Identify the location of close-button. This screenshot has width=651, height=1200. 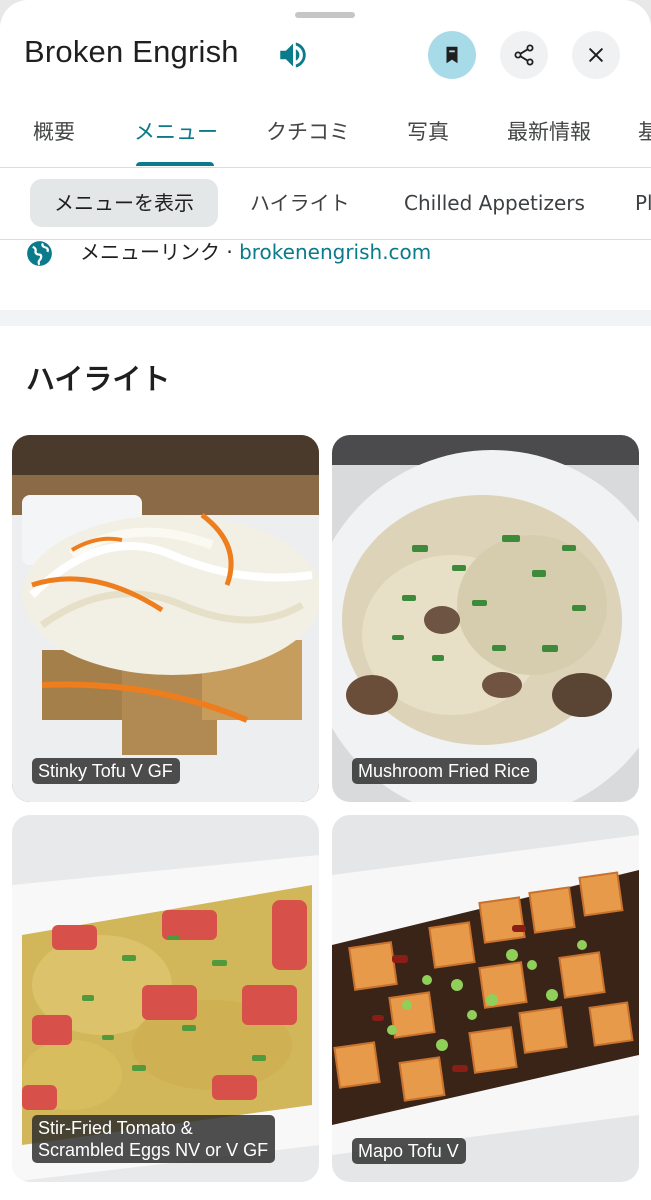
(596, 55).